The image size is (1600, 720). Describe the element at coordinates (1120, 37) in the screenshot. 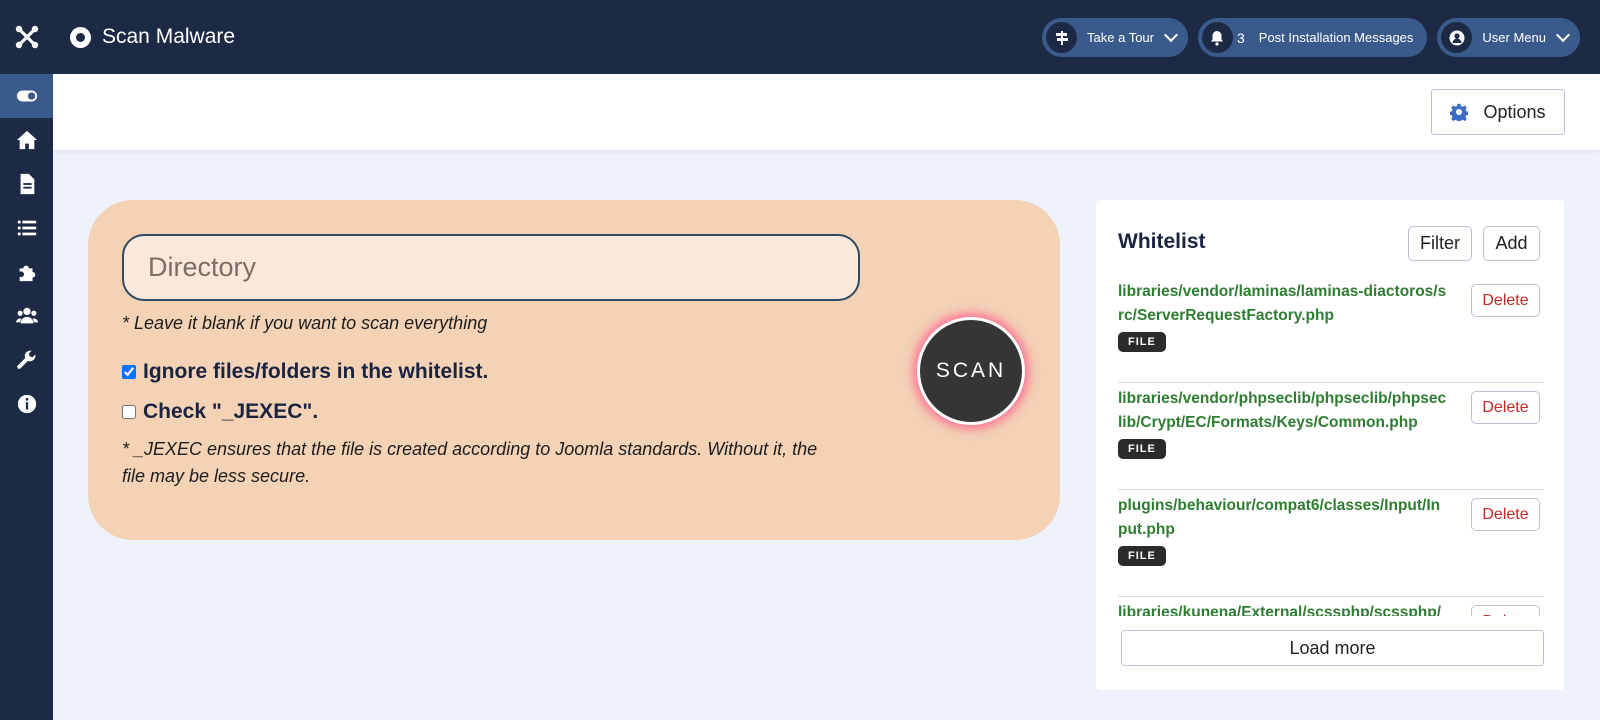

I see `take-a-tour-label: Take a Tour` at that location.